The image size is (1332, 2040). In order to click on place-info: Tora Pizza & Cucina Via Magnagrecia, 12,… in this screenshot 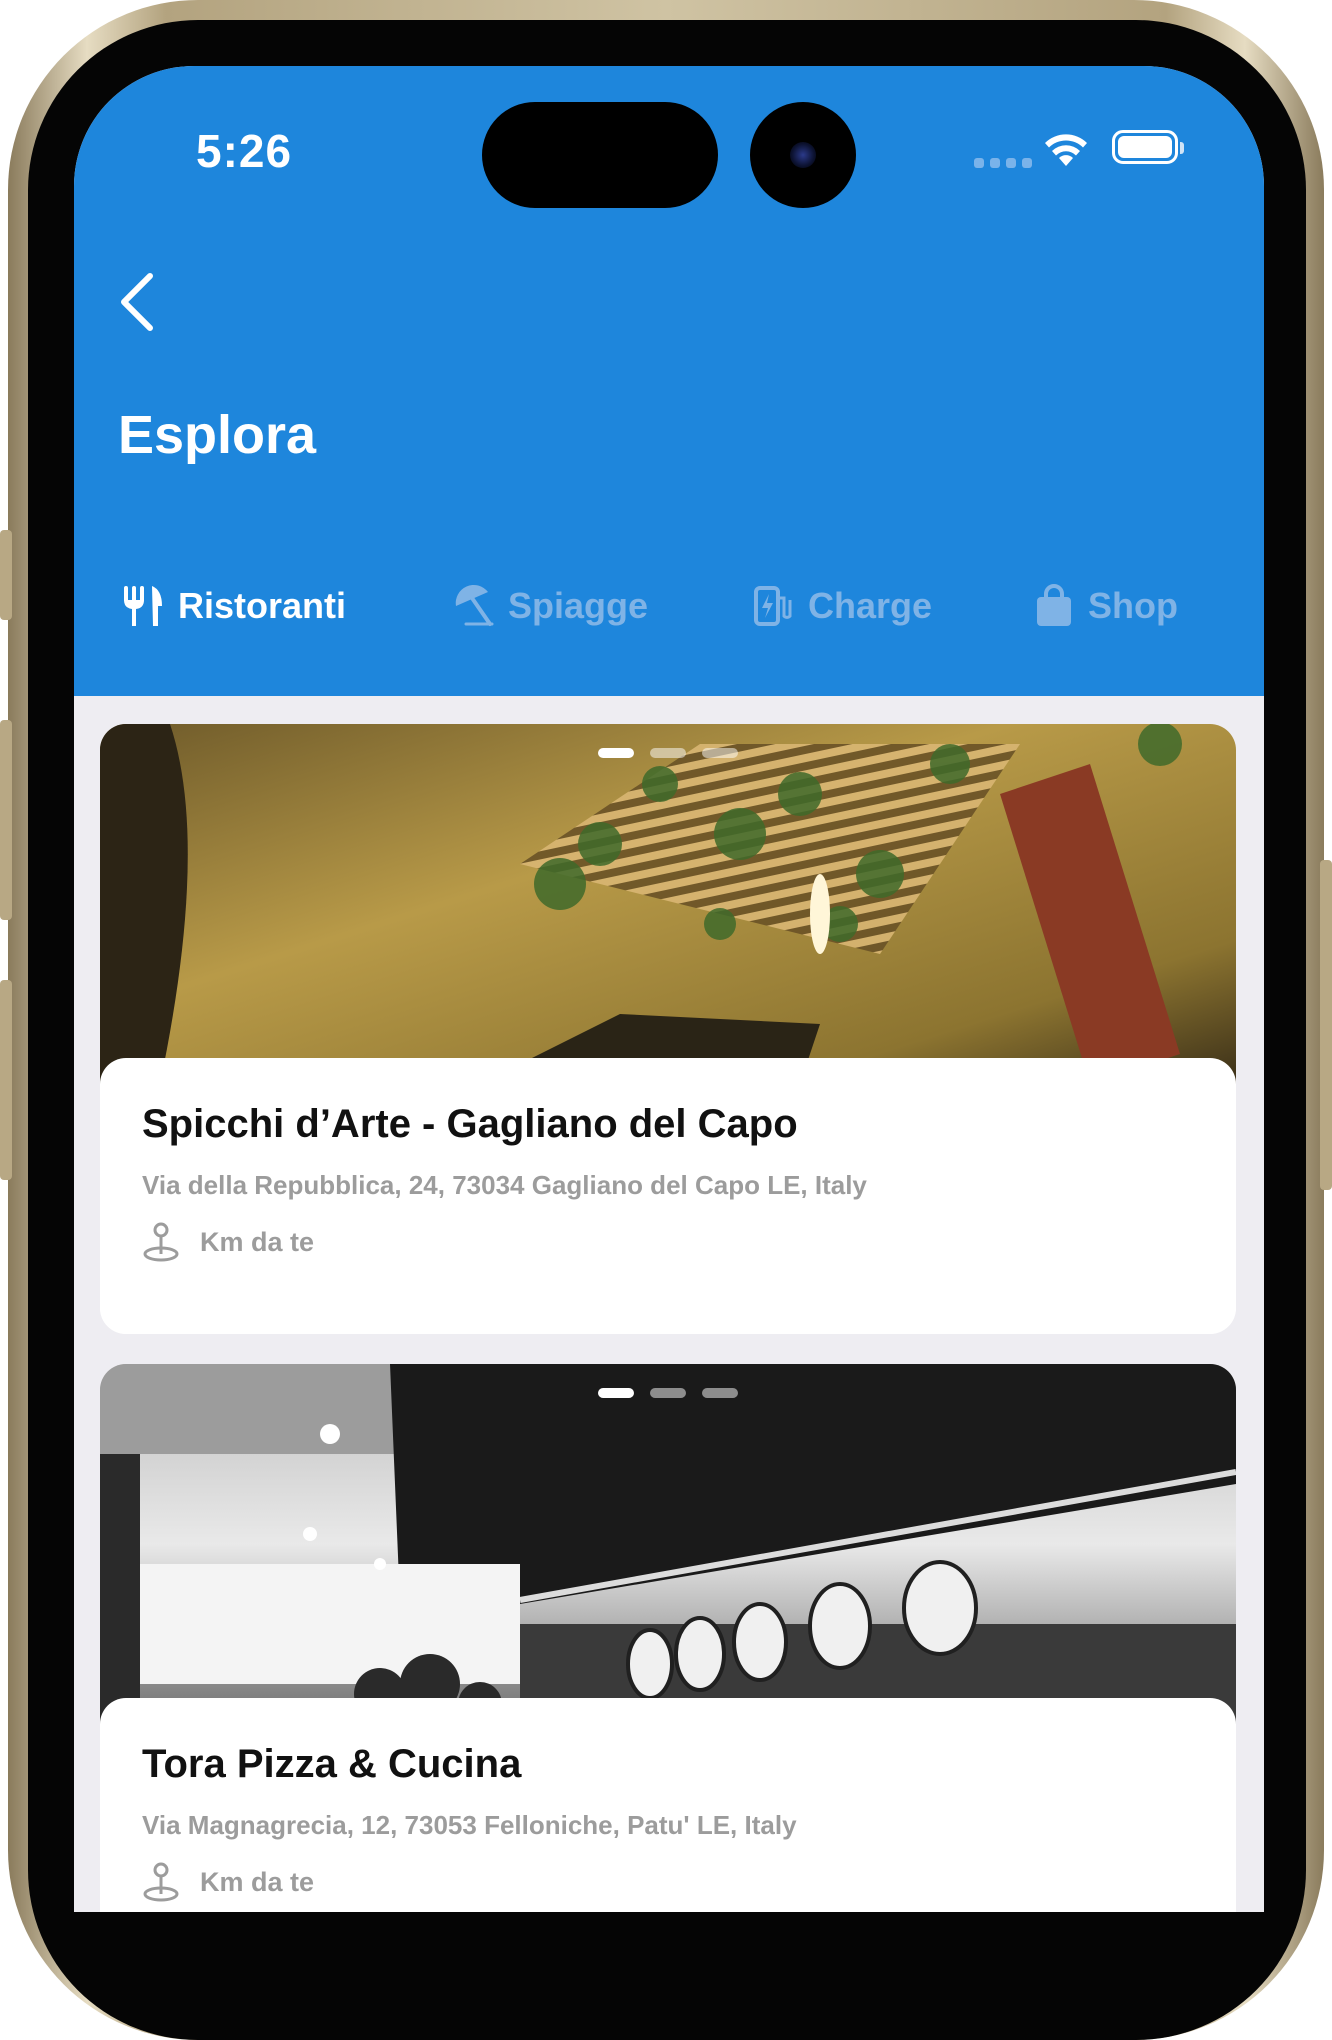, I will do `click(668, 1805)`.